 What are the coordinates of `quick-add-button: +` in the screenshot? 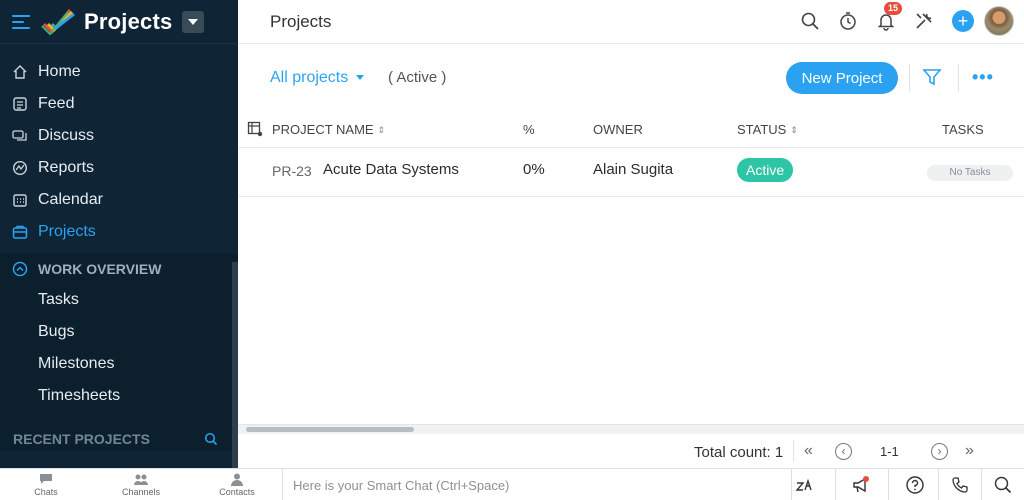 It's located at (963, 21).